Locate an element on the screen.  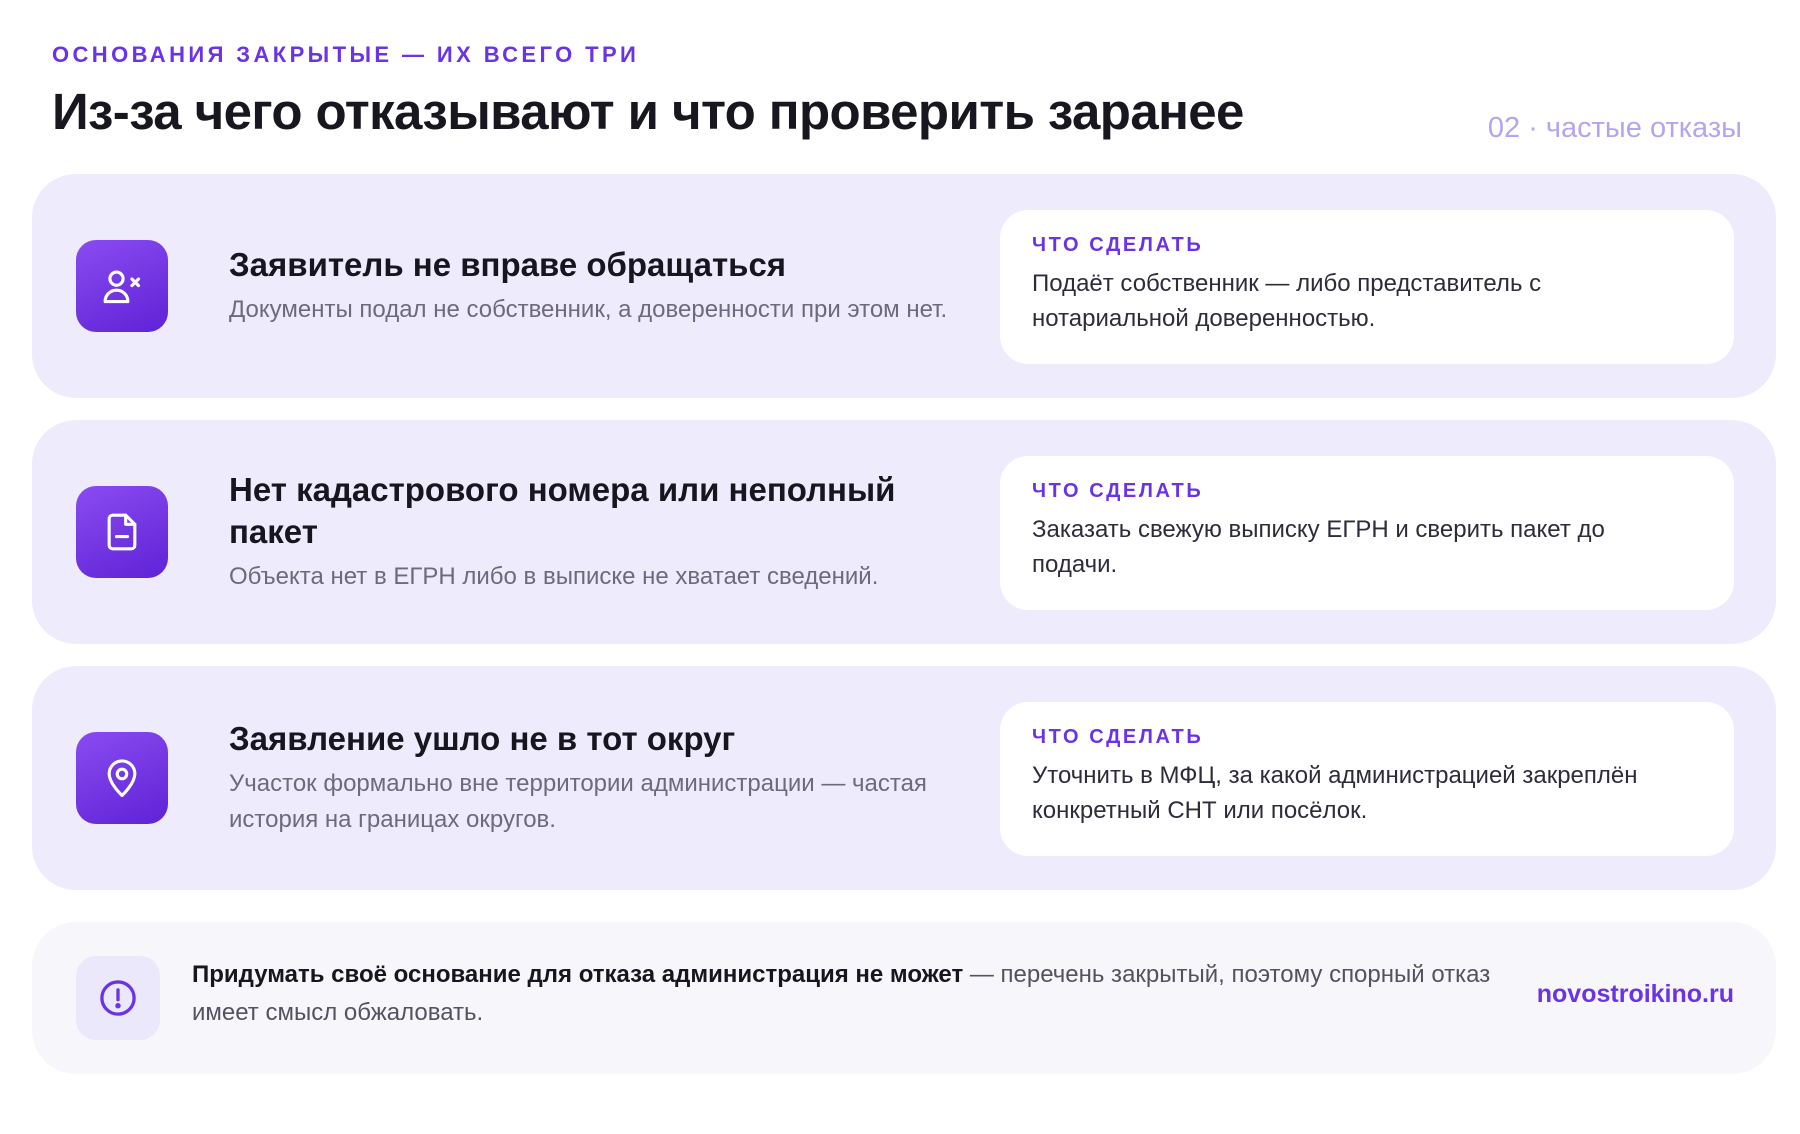
alert-circle-icon is located at coordinates (118, 998).